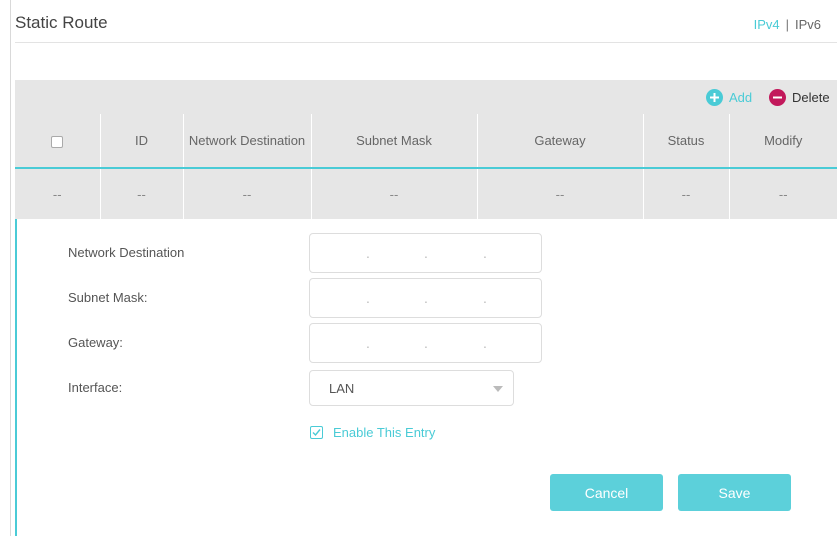 The width and height of the screenshot is (837, 536). What do you see at coordinates (685, 141) in the screenshot?
I see `column-header-status: Status` at bounding box center [685, 141].